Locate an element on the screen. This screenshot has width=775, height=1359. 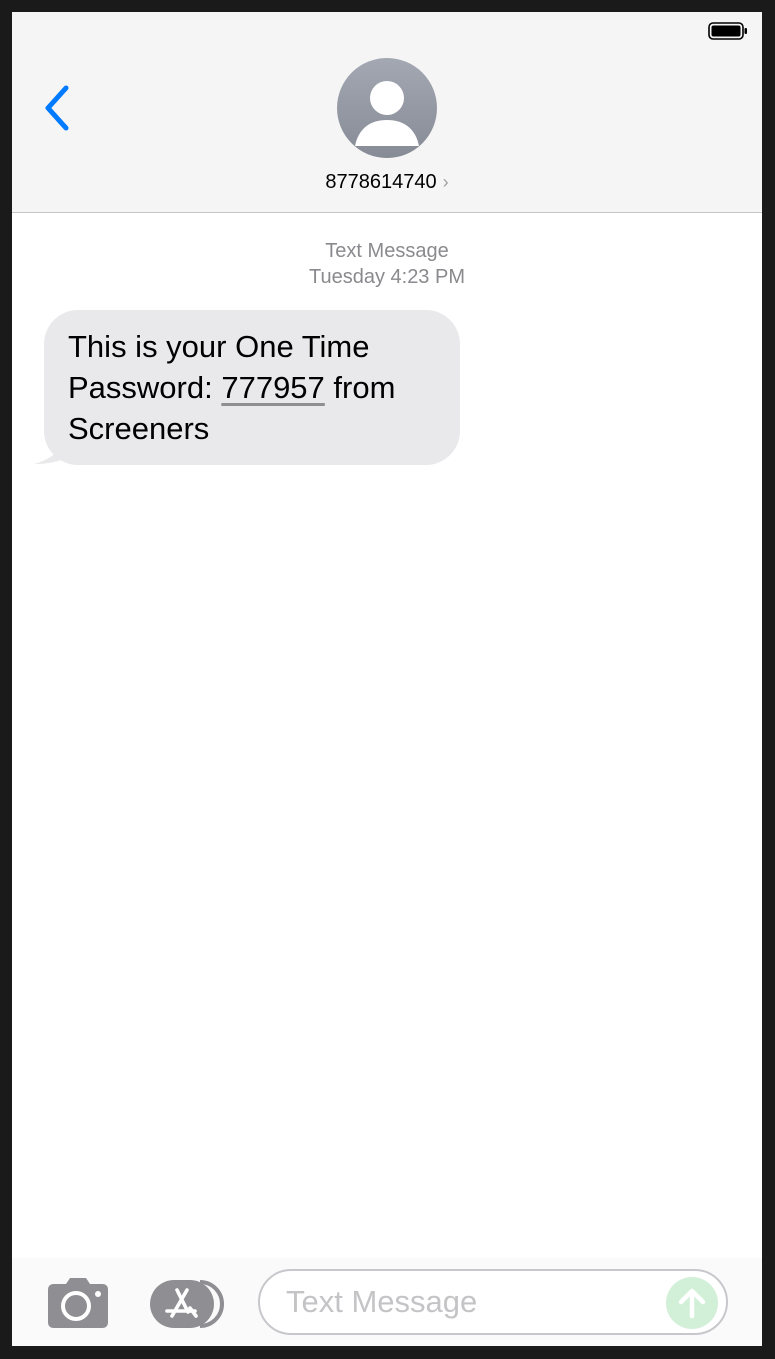
message-input is located at coordinates (466, 1302).